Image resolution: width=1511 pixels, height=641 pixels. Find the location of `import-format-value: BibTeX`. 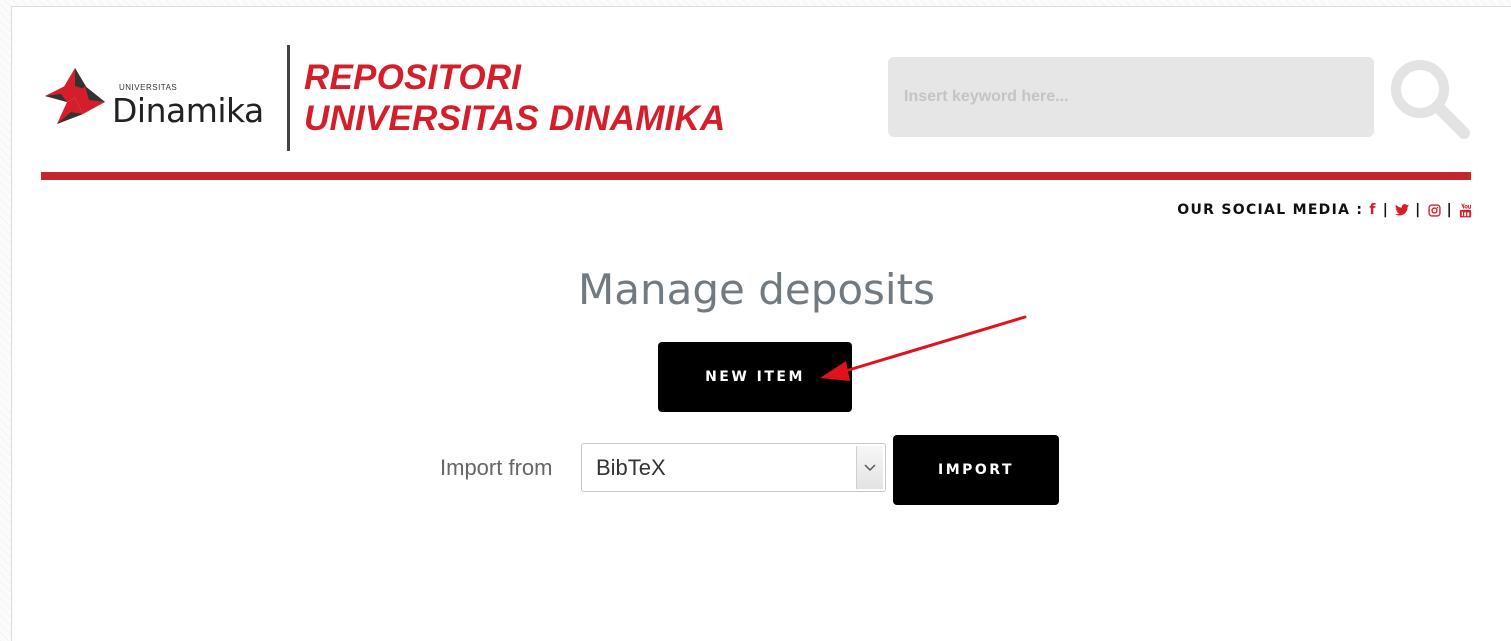

import-format-value: BibTeX is located at coordinates (631, 467).